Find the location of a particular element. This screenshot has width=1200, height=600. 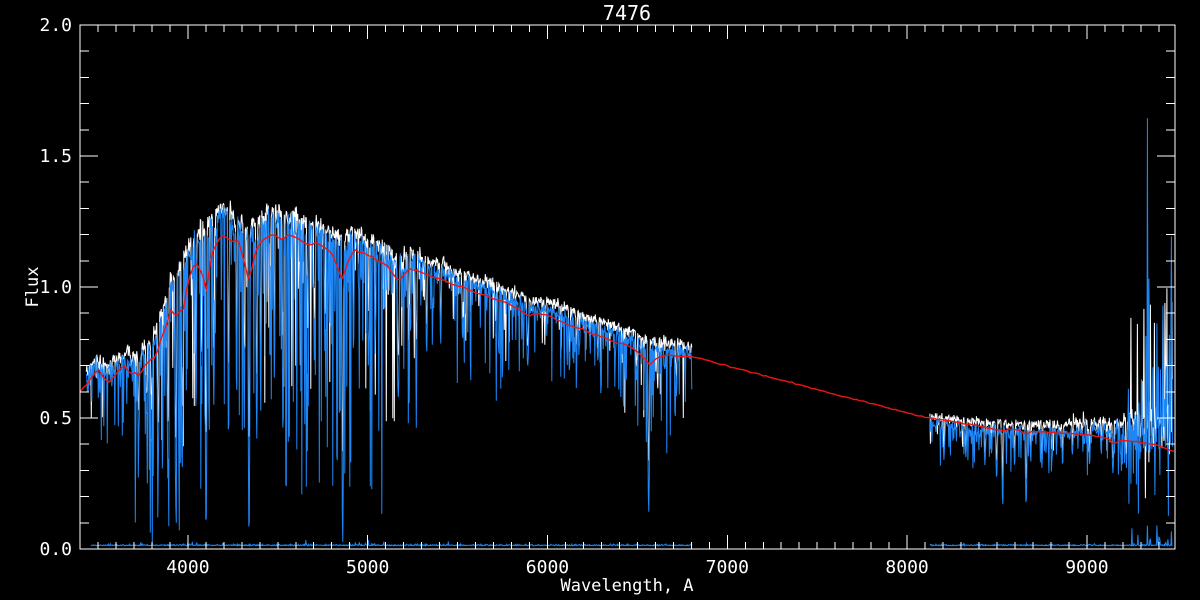

plot-title: 7476 is located at coordinates (627, 13).